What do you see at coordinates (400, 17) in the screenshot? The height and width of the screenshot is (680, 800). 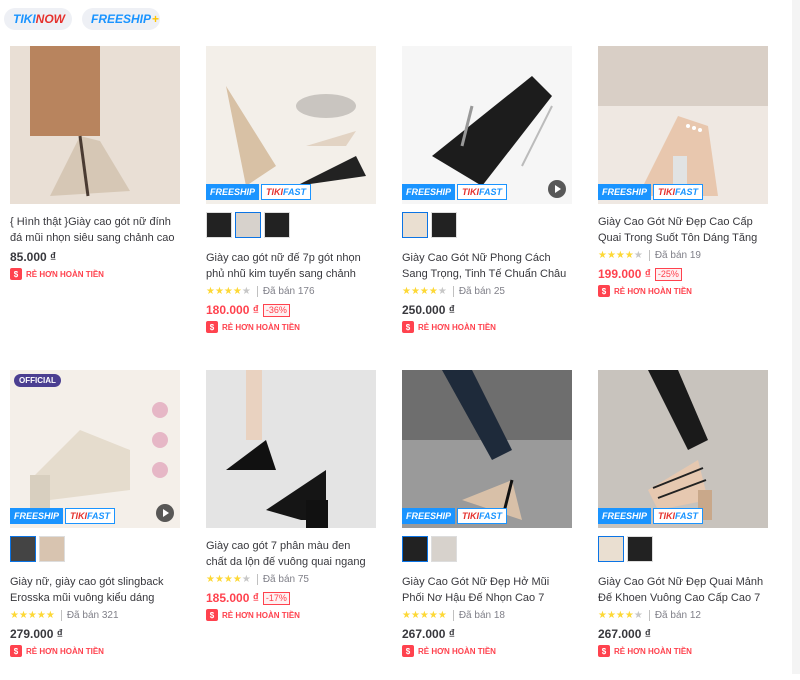 I see `filter-bar: TIKI NOW FREESHIP +` at bounding box center [400, 17].